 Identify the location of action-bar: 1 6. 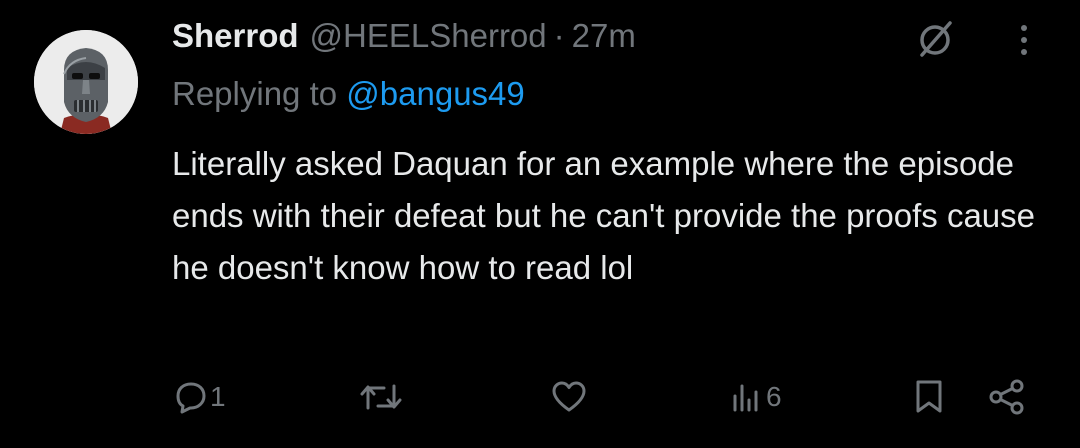
(540, 397).